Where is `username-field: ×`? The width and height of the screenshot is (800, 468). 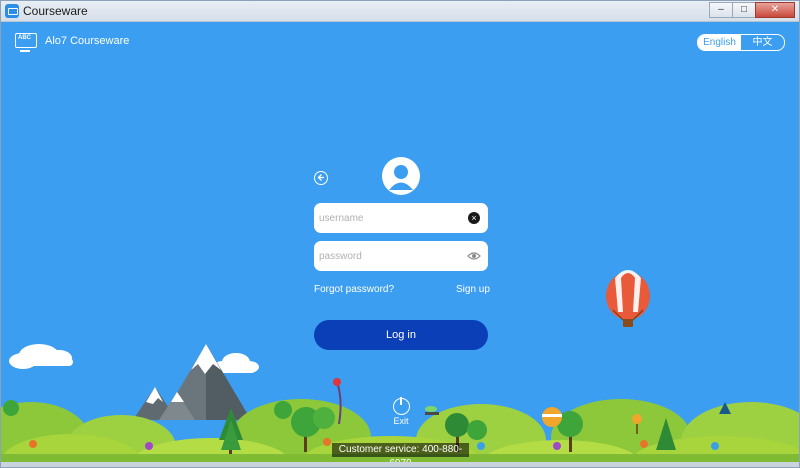
username-field: × is located at coordinates (401, 218).